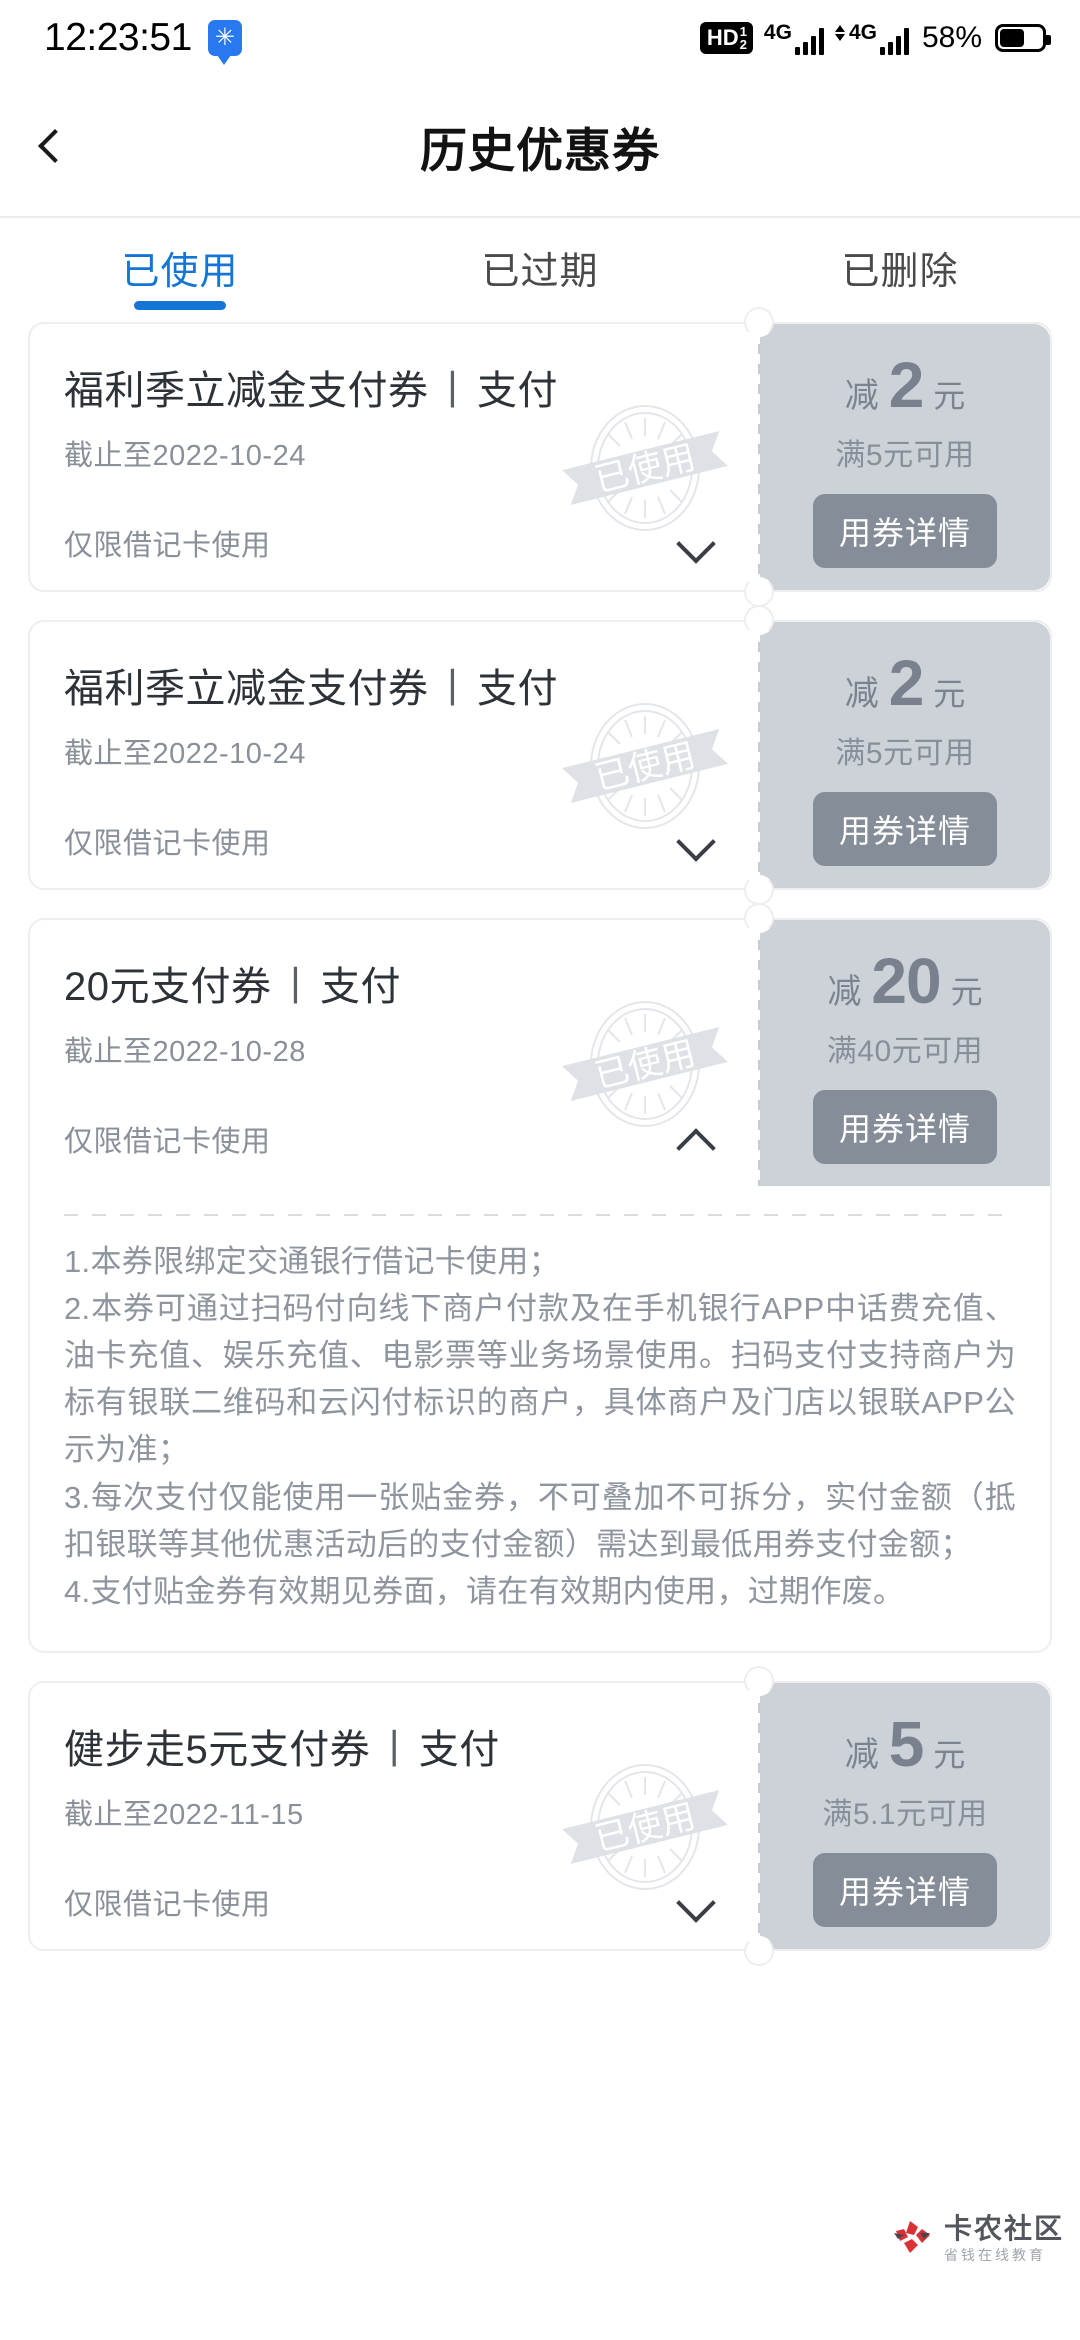  Describe the element at coordinates (951, 37) in the screenshot. I see `battery-percent: 58%` at that location.